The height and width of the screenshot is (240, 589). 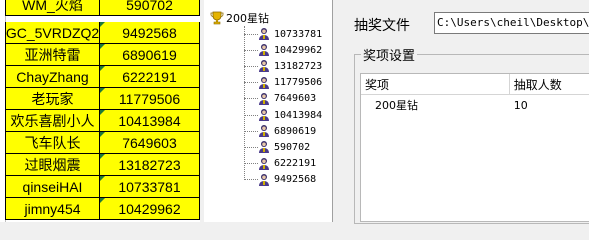 I want to click on tree-item: 10429962, so click(x=283, y=50).